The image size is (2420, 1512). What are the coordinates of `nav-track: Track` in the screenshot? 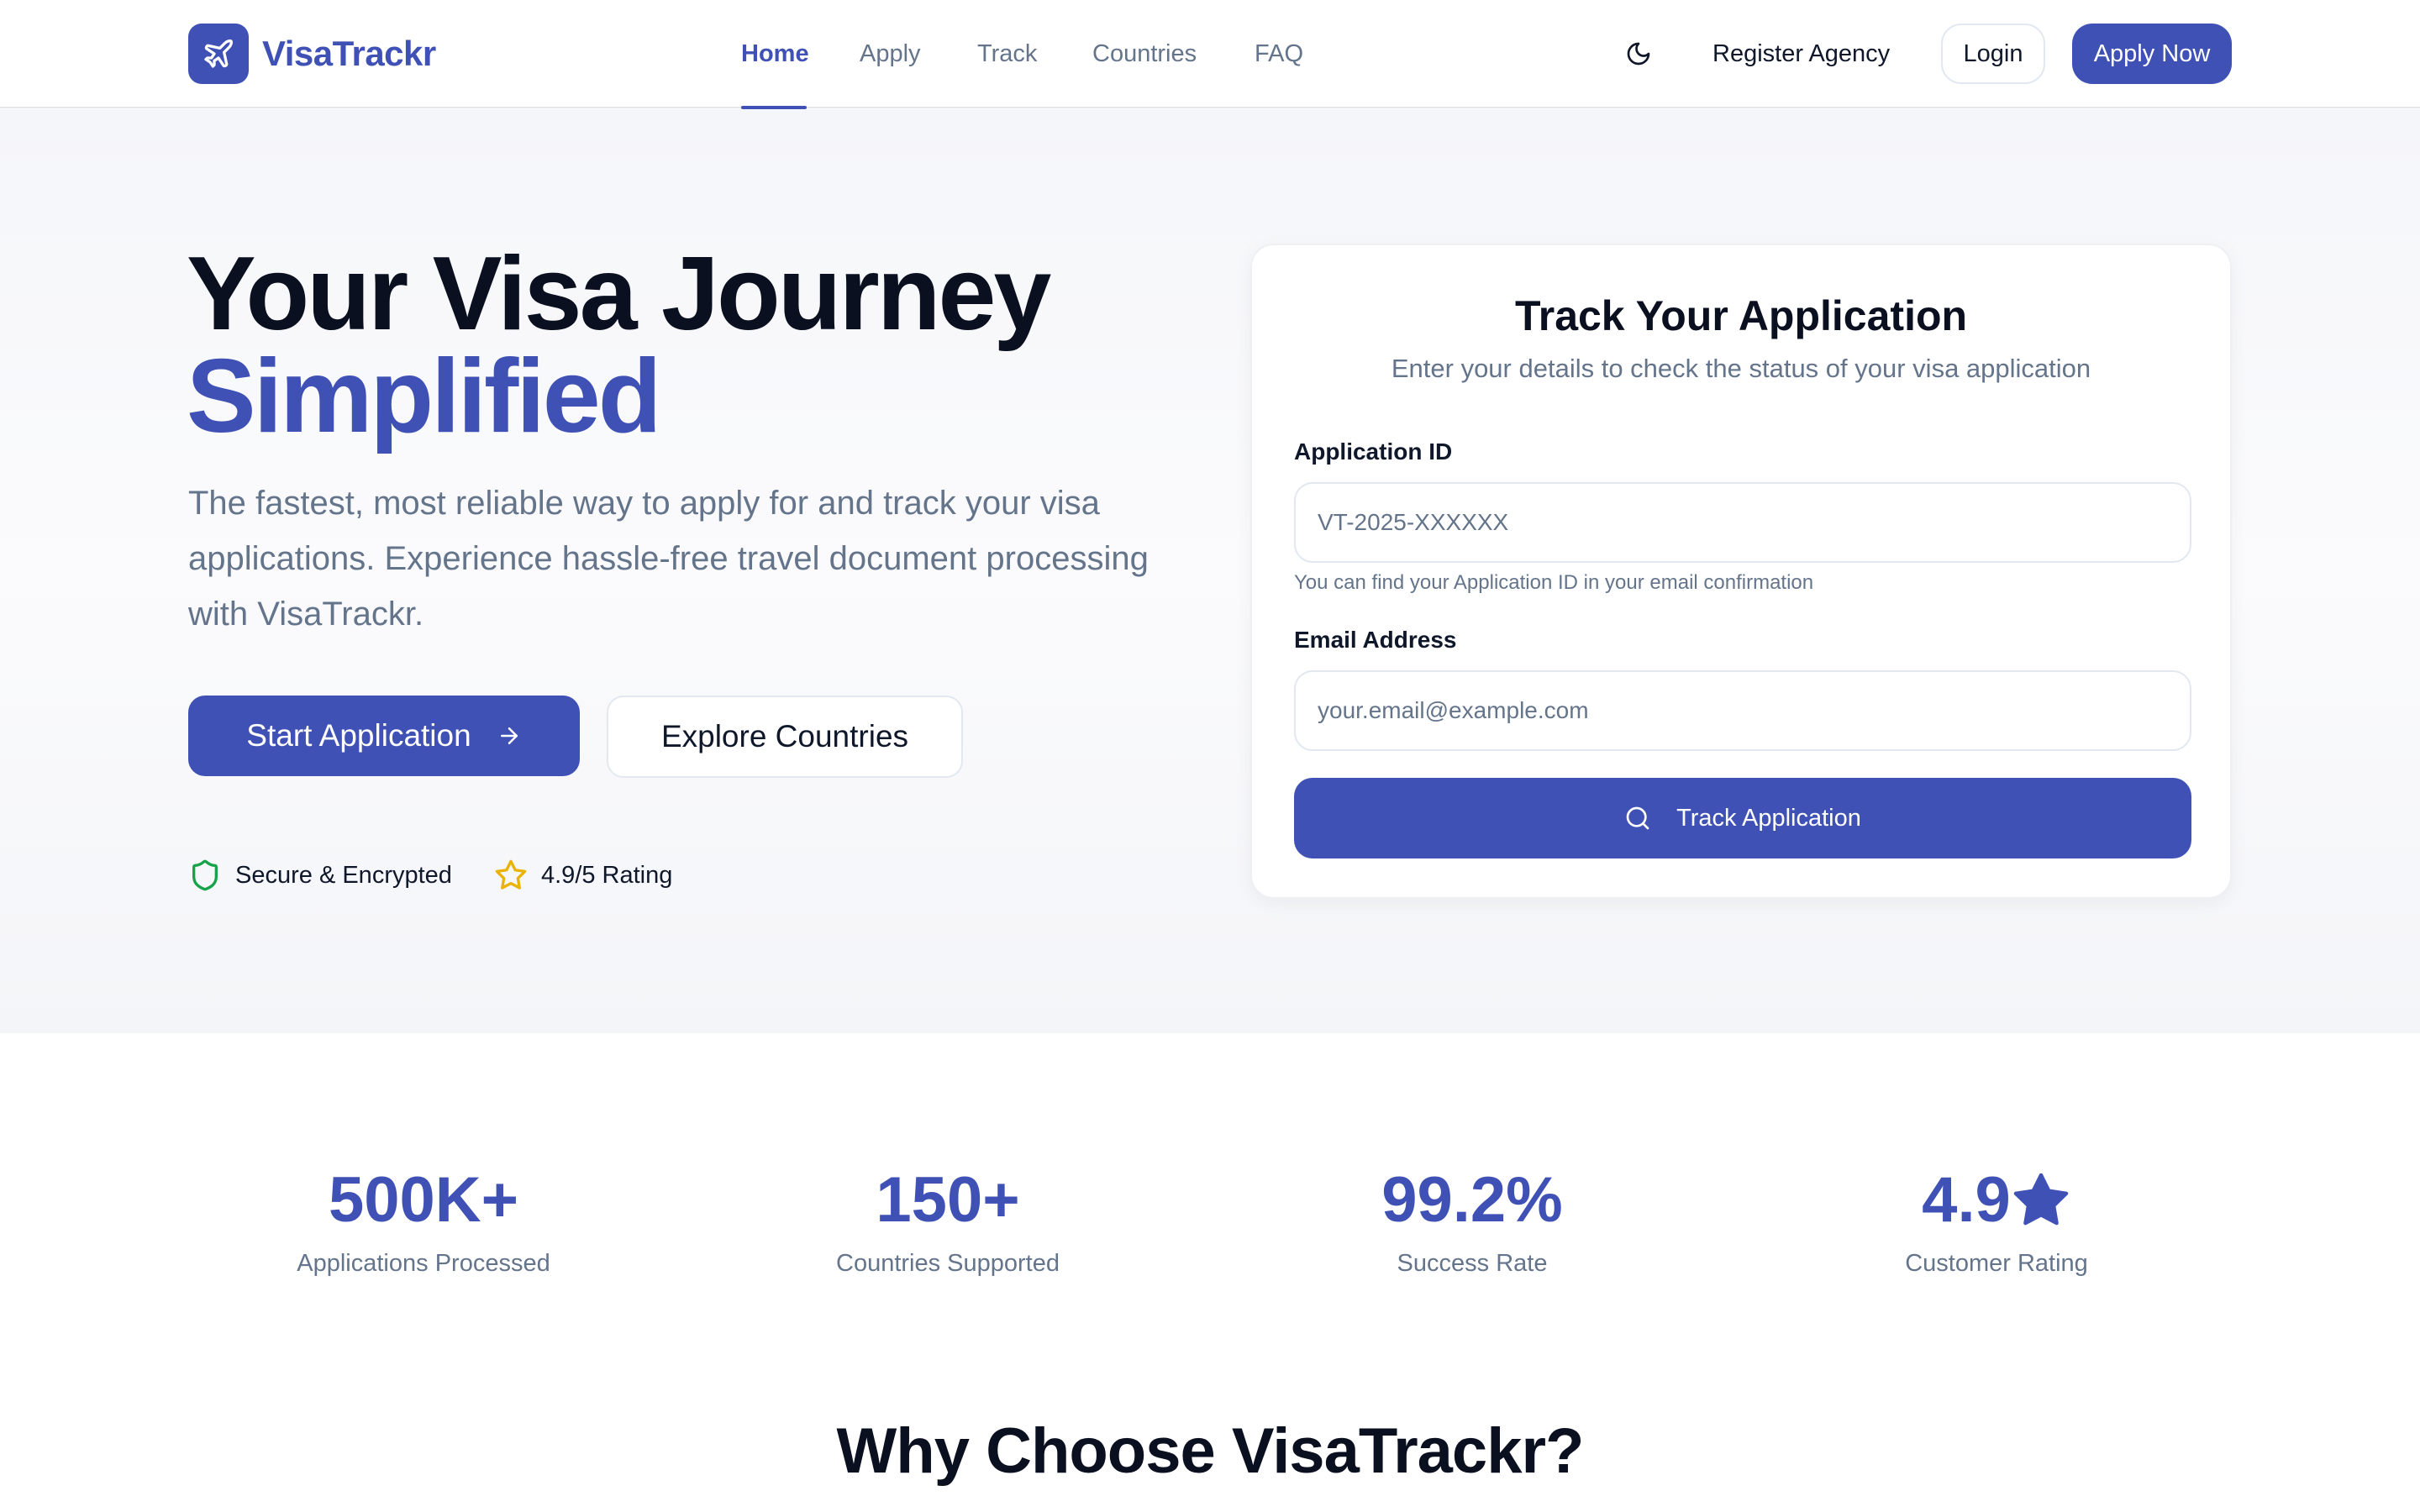 It's located at (1007, 54).